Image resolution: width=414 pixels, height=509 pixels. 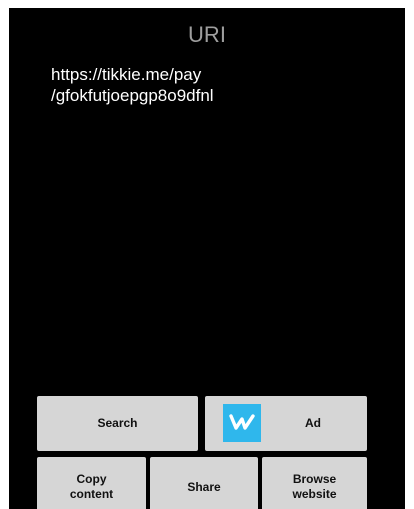 What do you see at coordinates (207, 34) in the screenshot?
I see `page-title: URI` at bounding box center [207, 34].